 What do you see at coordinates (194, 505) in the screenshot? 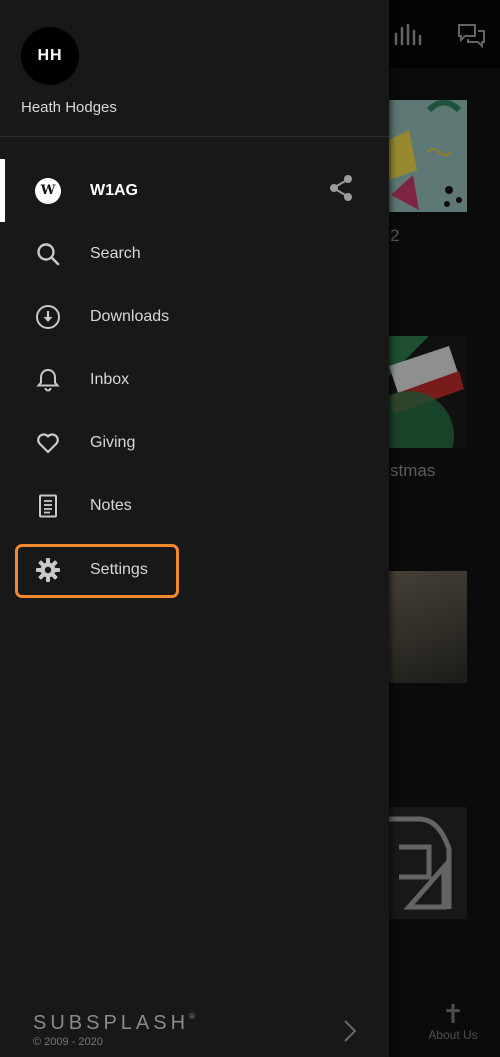
I see `menu-item-notes: Notes` at bounding box center [194, 505].